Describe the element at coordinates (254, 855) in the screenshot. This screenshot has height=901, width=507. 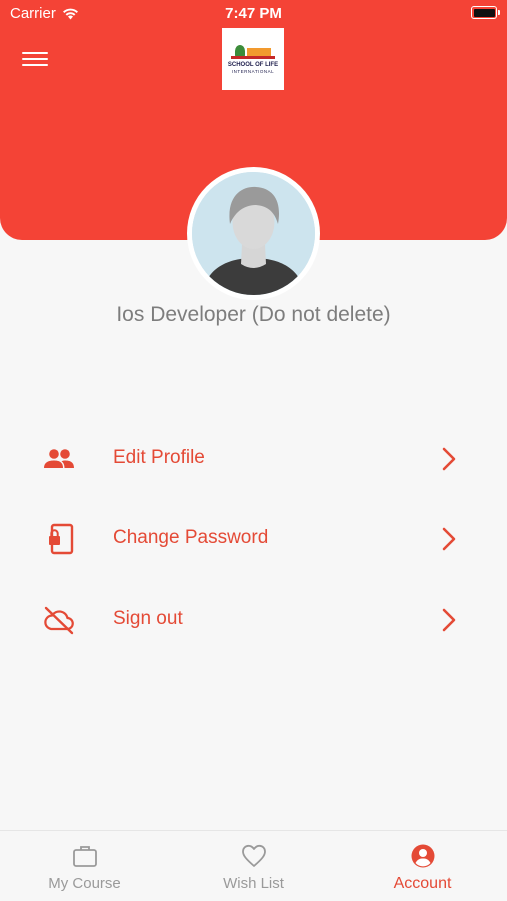
I see `heart-icon` at that location.